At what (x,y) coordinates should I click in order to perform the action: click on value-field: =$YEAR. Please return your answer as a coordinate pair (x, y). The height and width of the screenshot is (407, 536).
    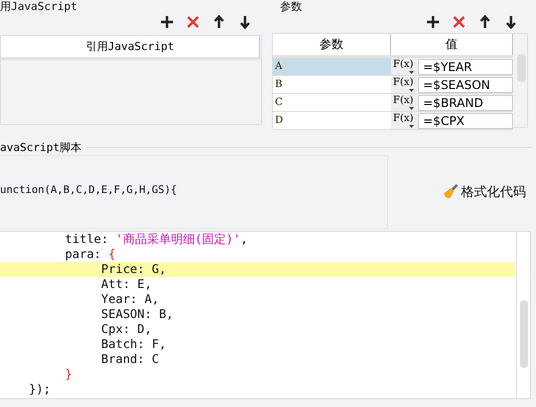
    Looking at the image, I should click on (465, 67).